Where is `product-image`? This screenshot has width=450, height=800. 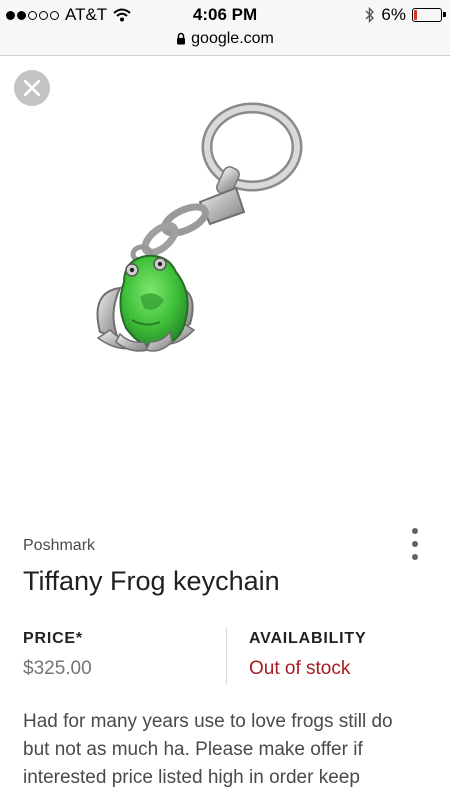 product-image is located at coordinates (199, 227).